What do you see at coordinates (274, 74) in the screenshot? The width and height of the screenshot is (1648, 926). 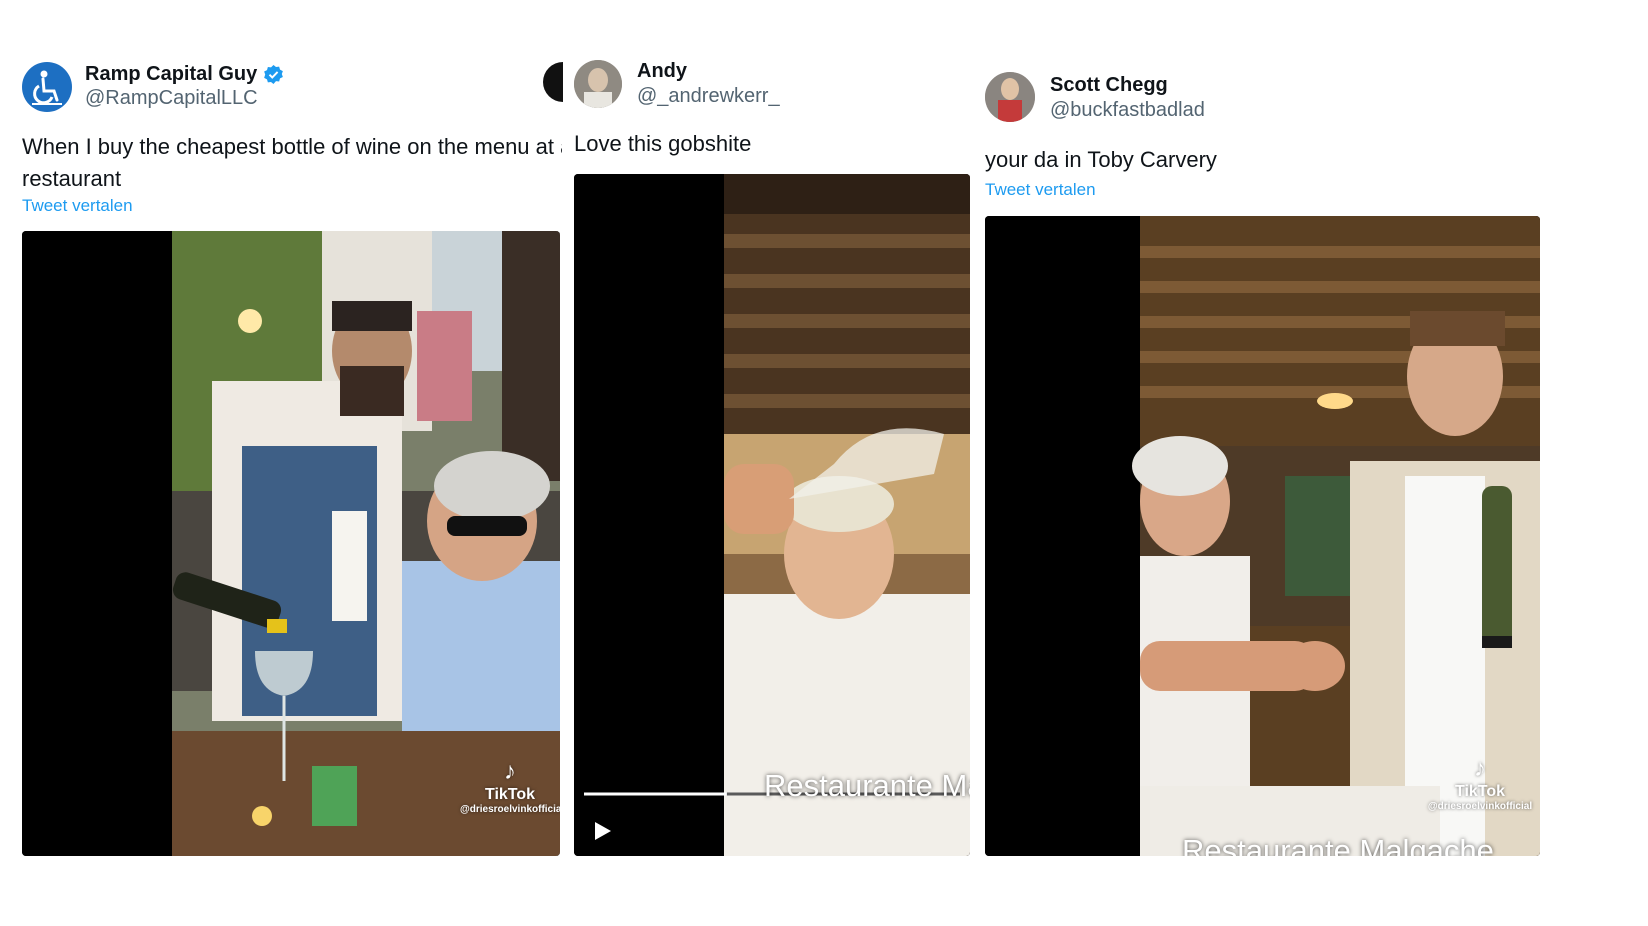 I see `verified-badge-icon` at bounding box center [274, 74].